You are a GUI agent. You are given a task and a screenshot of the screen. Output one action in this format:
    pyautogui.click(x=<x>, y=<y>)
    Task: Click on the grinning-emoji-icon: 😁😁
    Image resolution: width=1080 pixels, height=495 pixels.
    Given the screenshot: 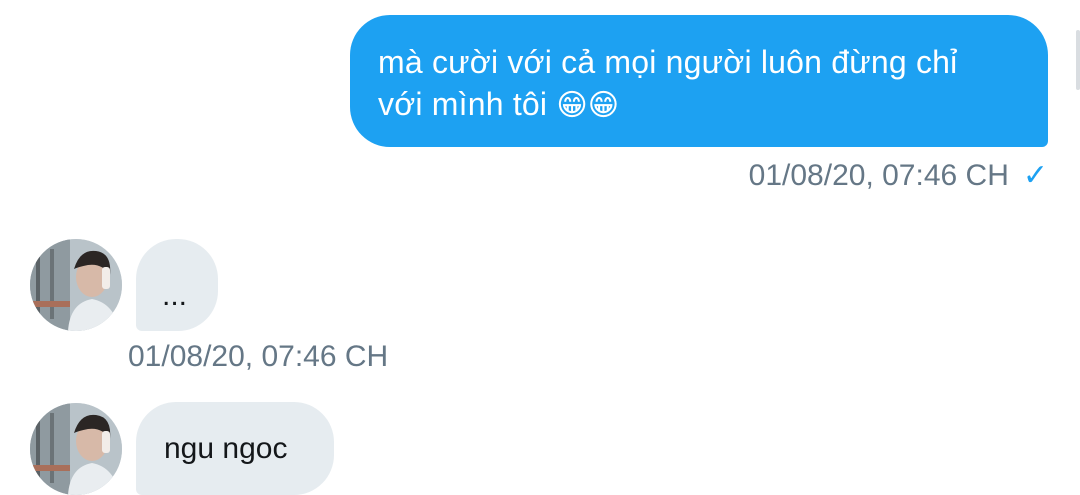 What is the action you would take?
    pyautogui.click(x=588, y=105)
    